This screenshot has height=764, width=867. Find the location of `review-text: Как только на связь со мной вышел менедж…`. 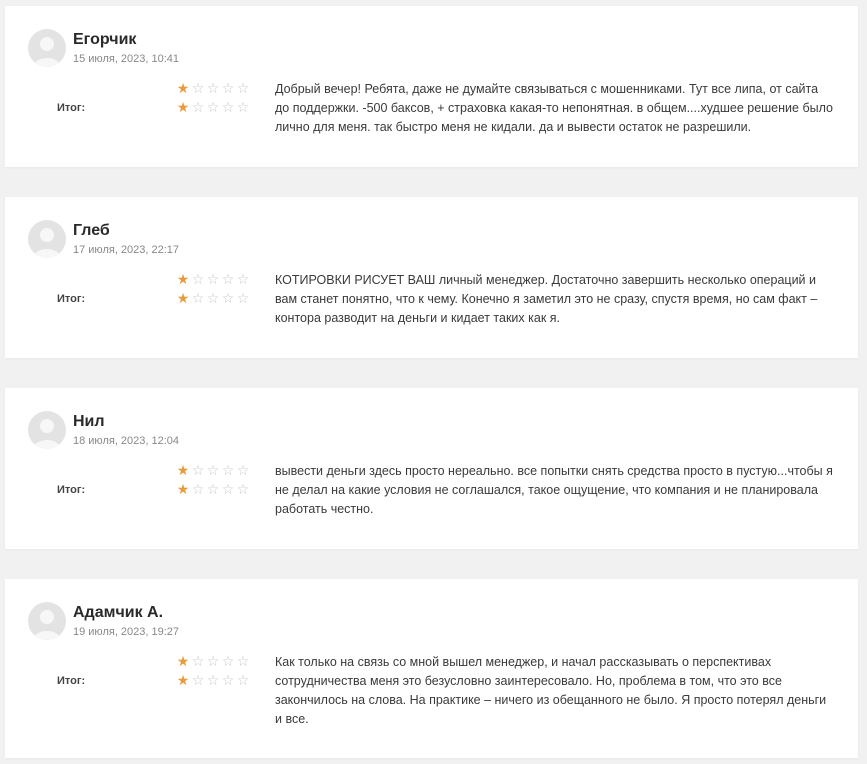

review-text: Как только на связь со мной вышел менедж… is located at coordinates (551, 690).